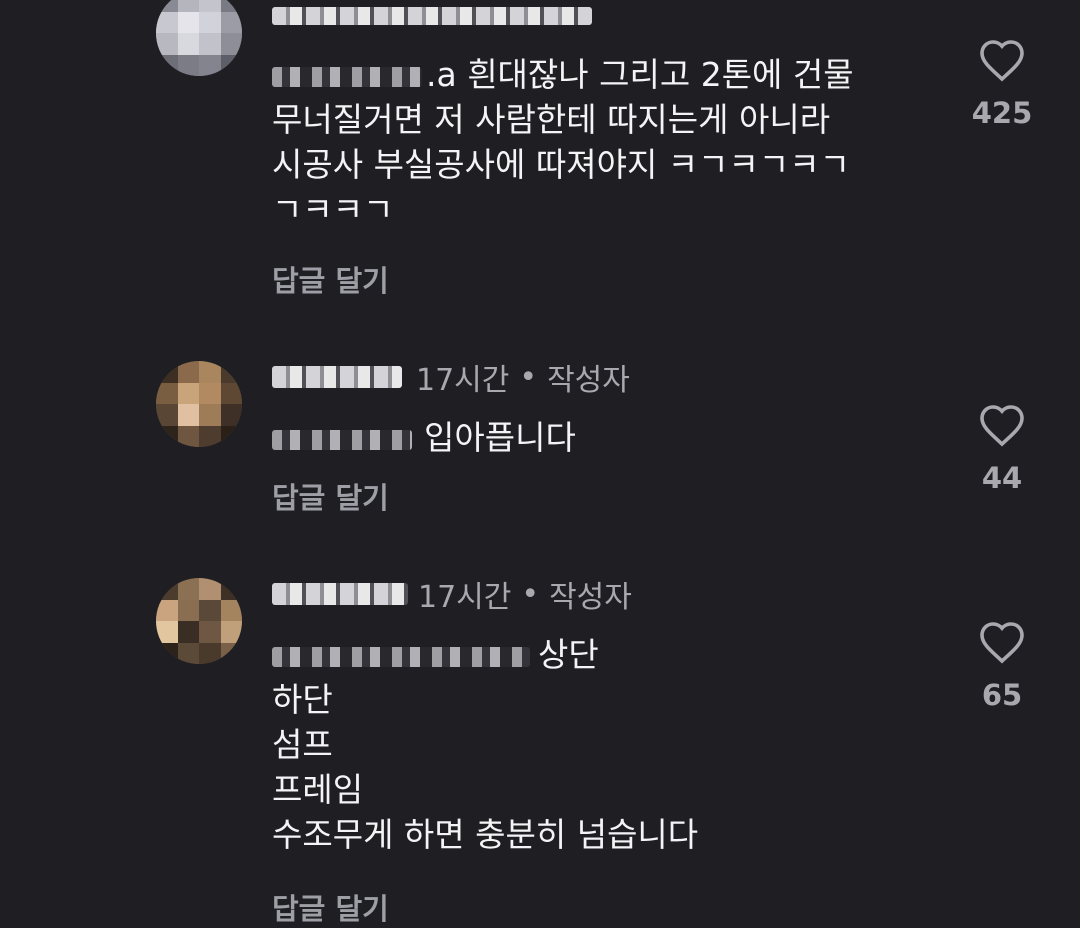  Describe the element at coordinates (1002, 478) in the screenshot. I see `like-count: 44` at that location.